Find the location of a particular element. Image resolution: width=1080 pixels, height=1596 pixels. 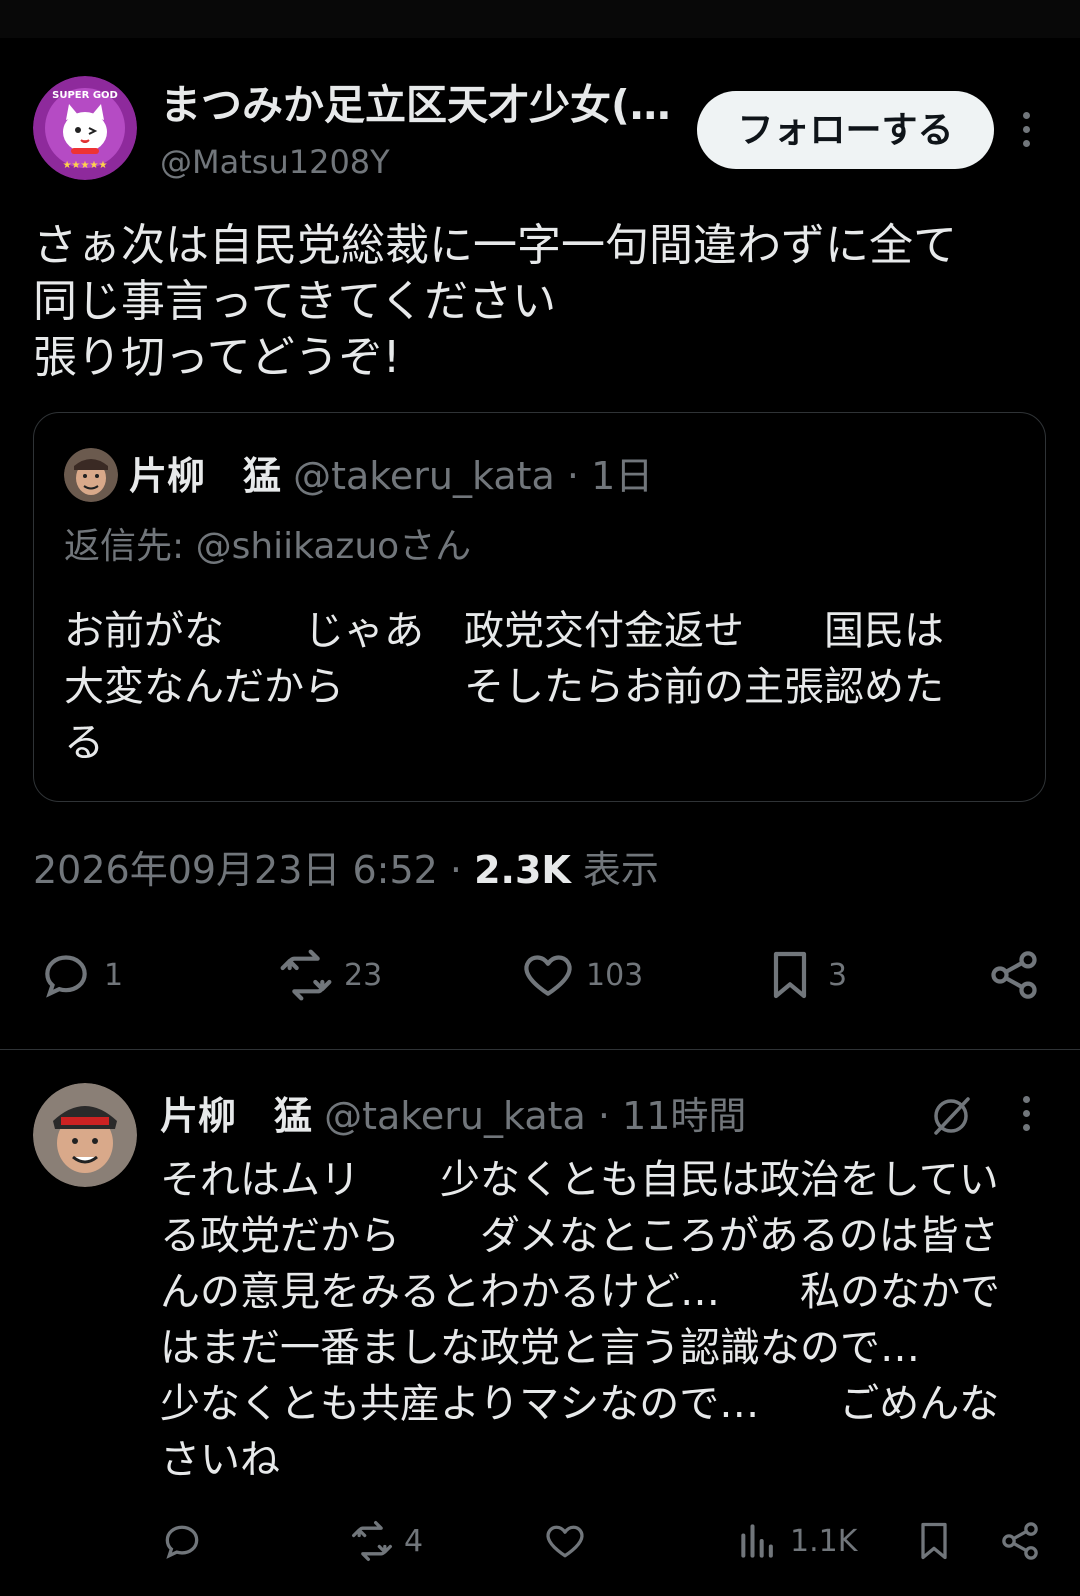

bookmark-button: 3 is located at coordinates (804, 975).